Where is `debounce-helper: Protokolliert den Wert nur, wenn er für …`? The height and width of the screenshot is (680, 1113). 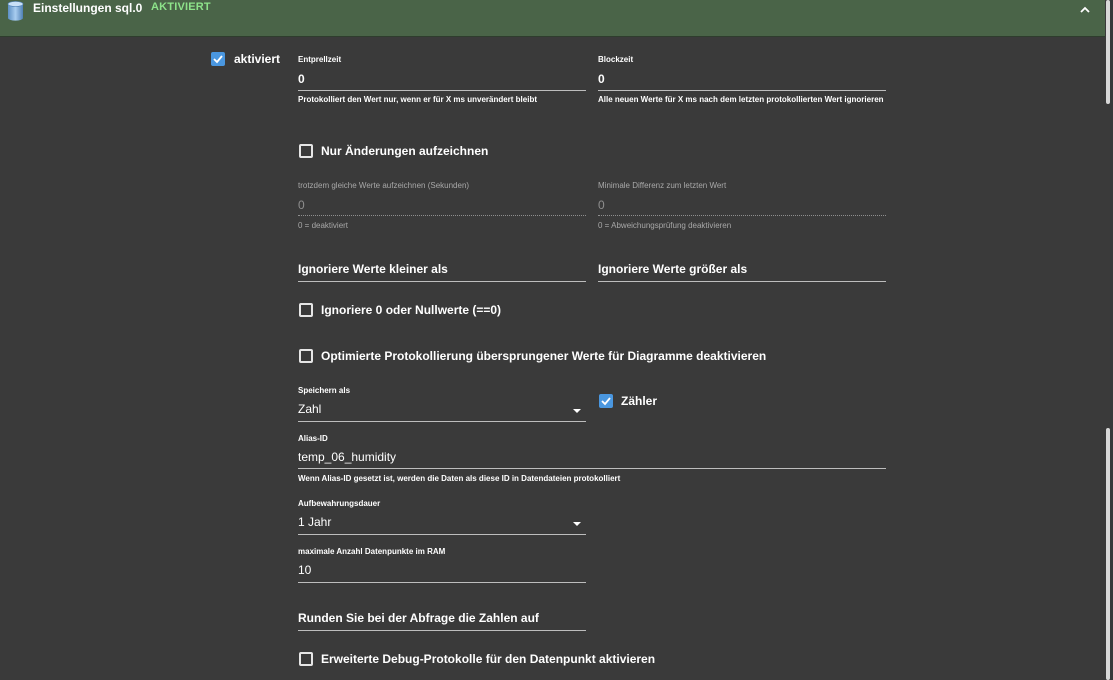
debounce-helper: Protokolliert den Wert nur, wenn er für … is located at coordinates (418, 99).